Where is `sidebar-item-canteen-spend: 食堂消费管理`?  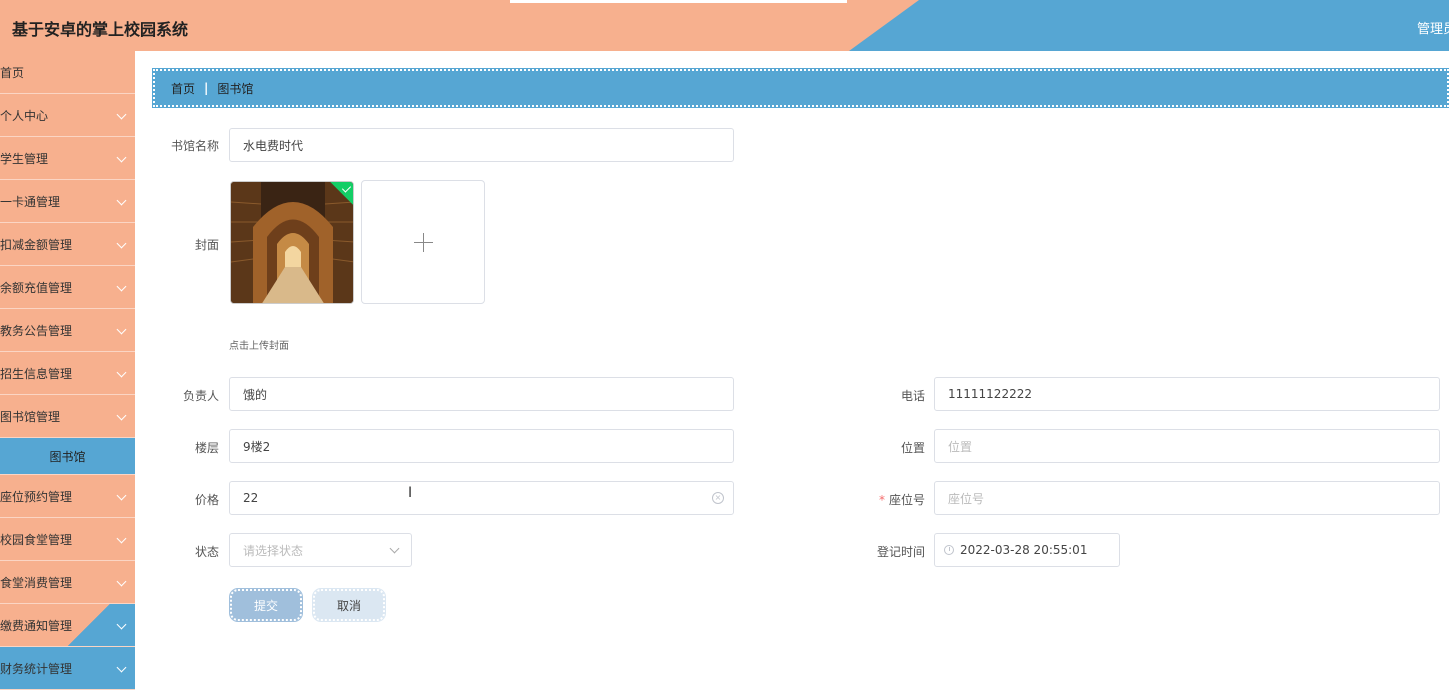
sidebar-item-canteen-spend: 食堂消费管理 is located at coordinates (67, 582).